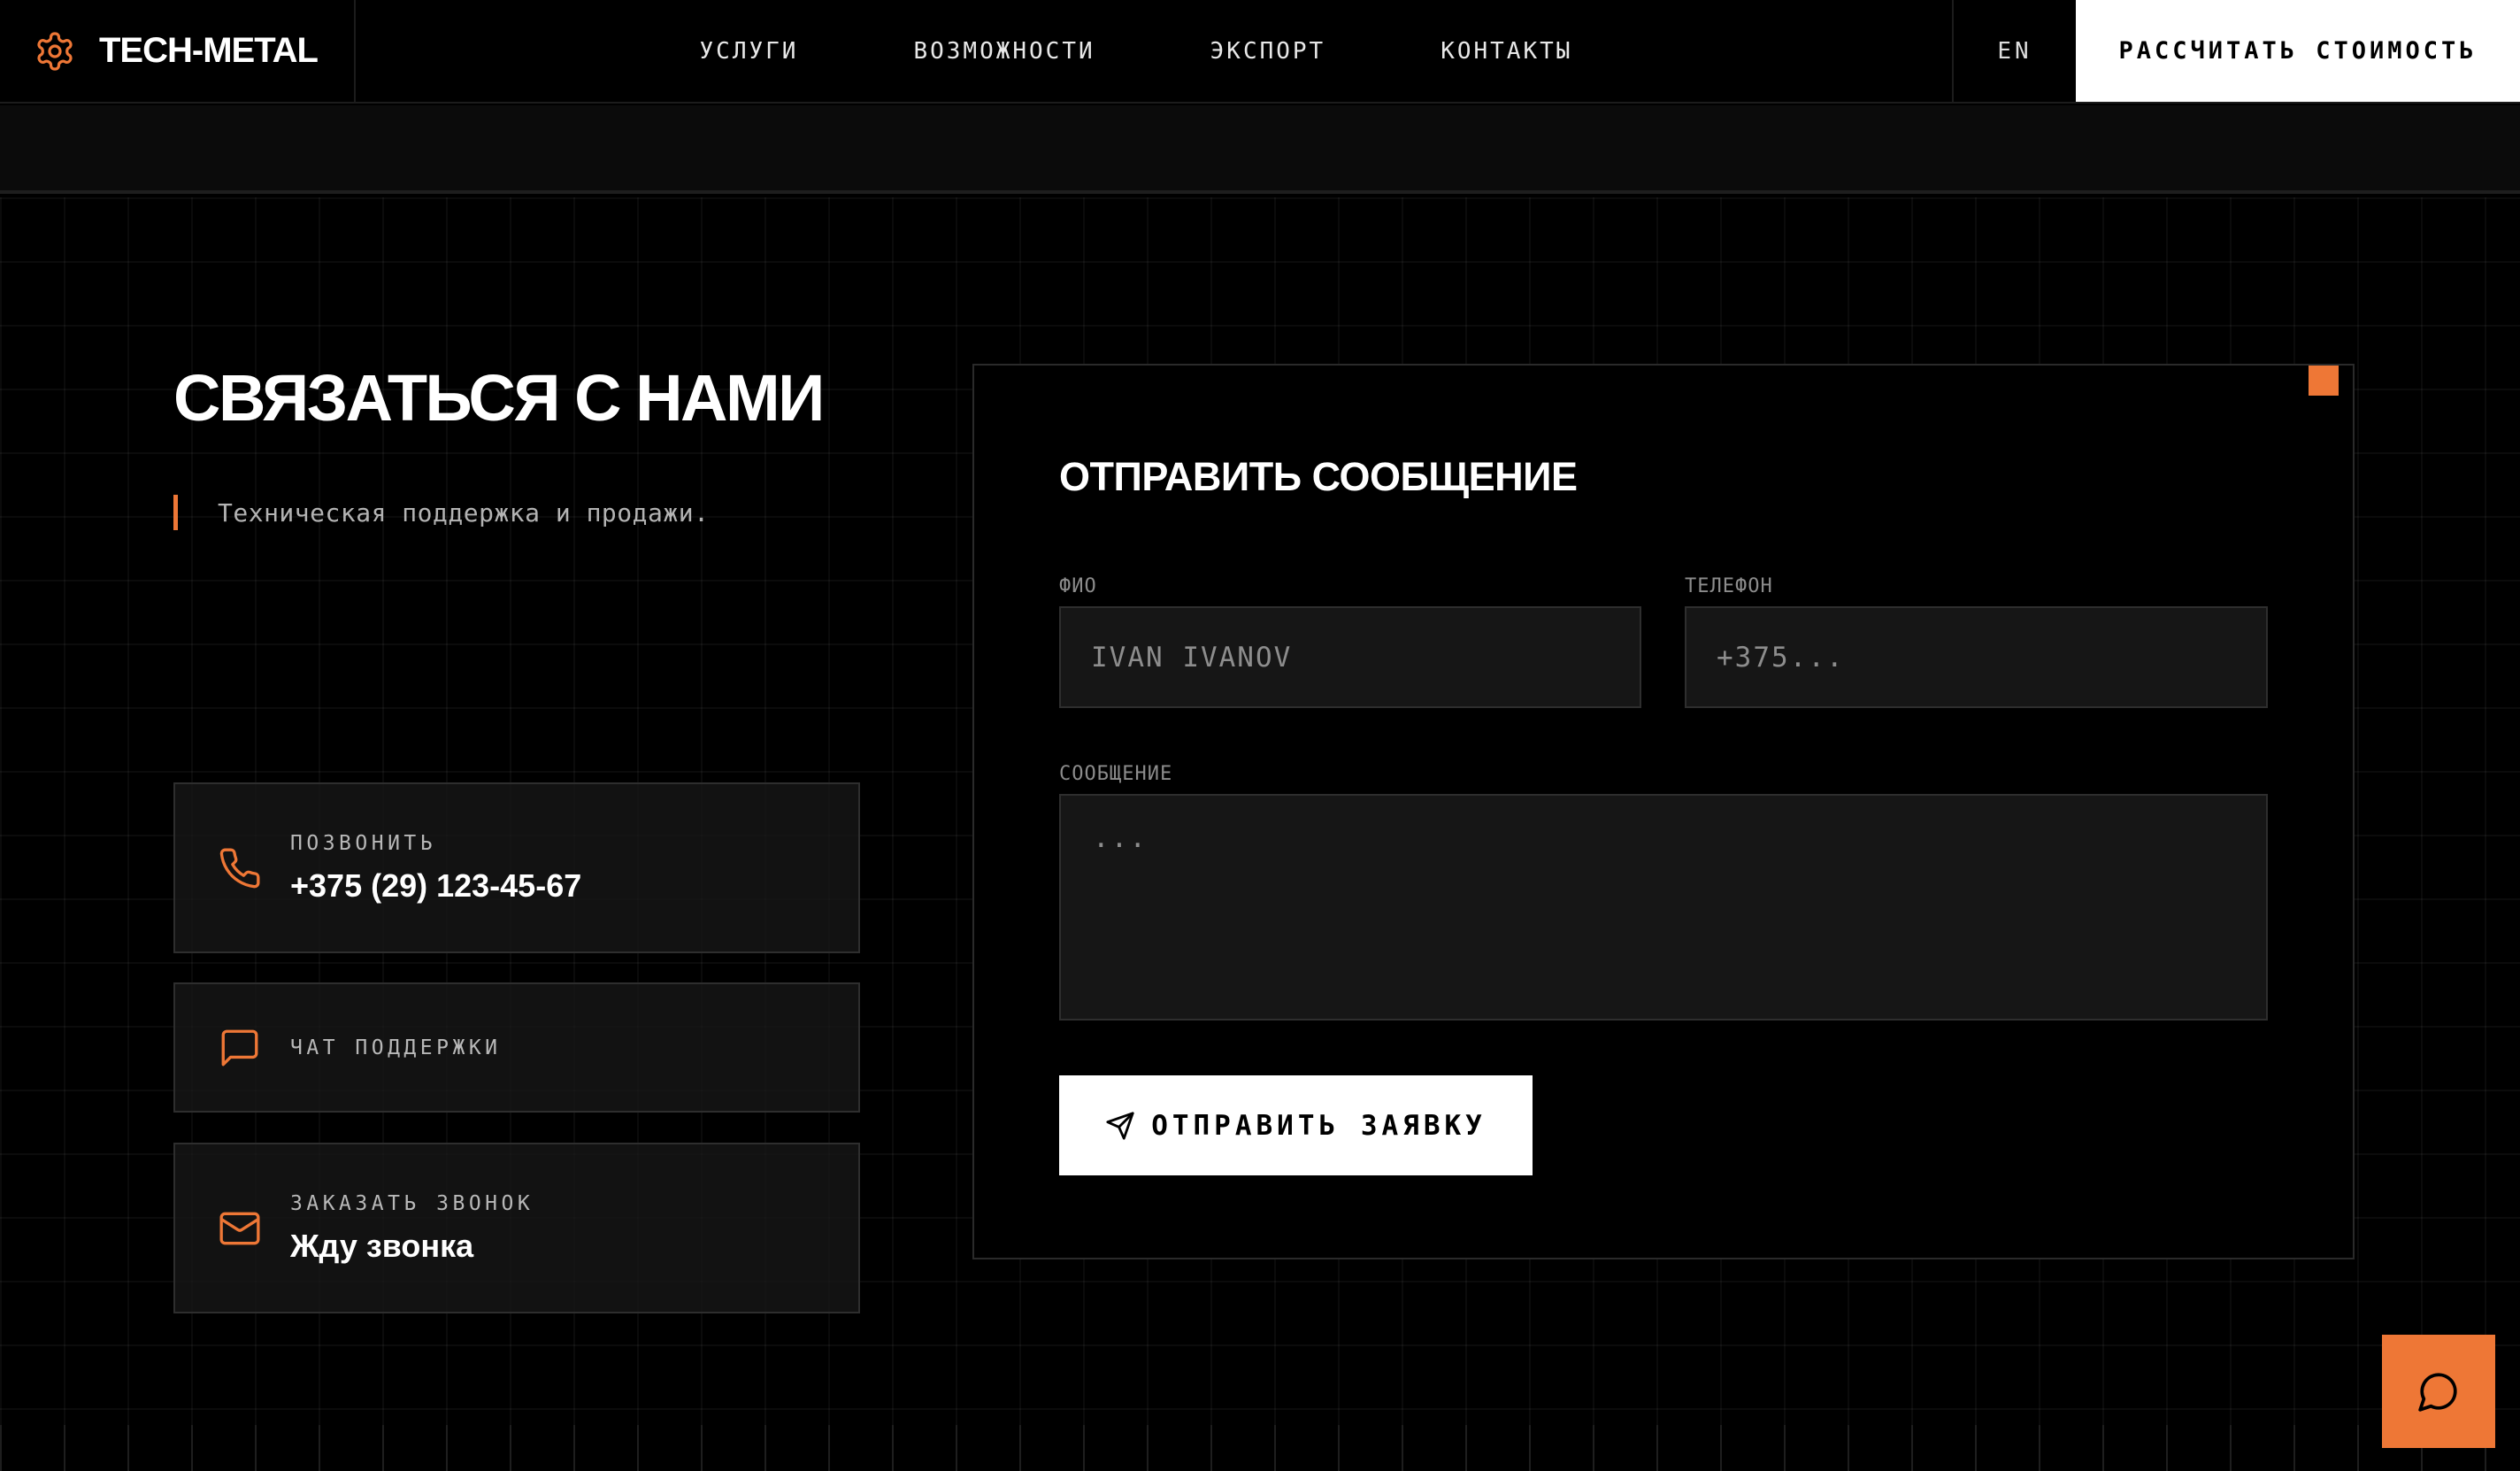 The width and height of the screenshot is (2520, 1471). Describe the element at coordinates (1260, 149) in the screenshot. I see `sub-header-band` at that location.